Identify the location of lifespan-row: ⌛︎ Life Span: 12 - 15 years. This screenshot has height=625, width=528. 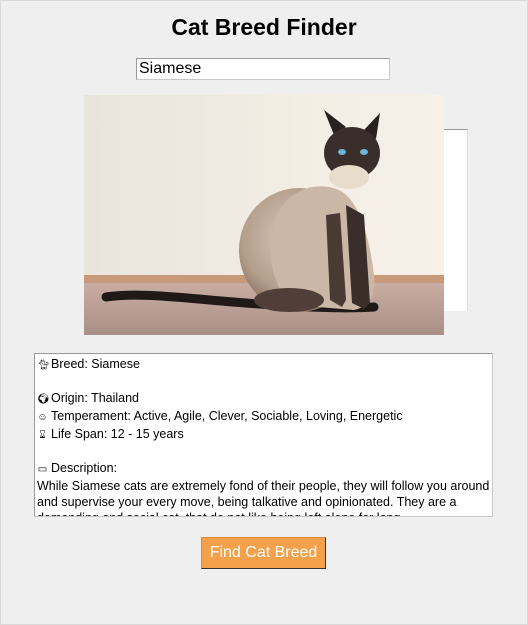
(263, 435).